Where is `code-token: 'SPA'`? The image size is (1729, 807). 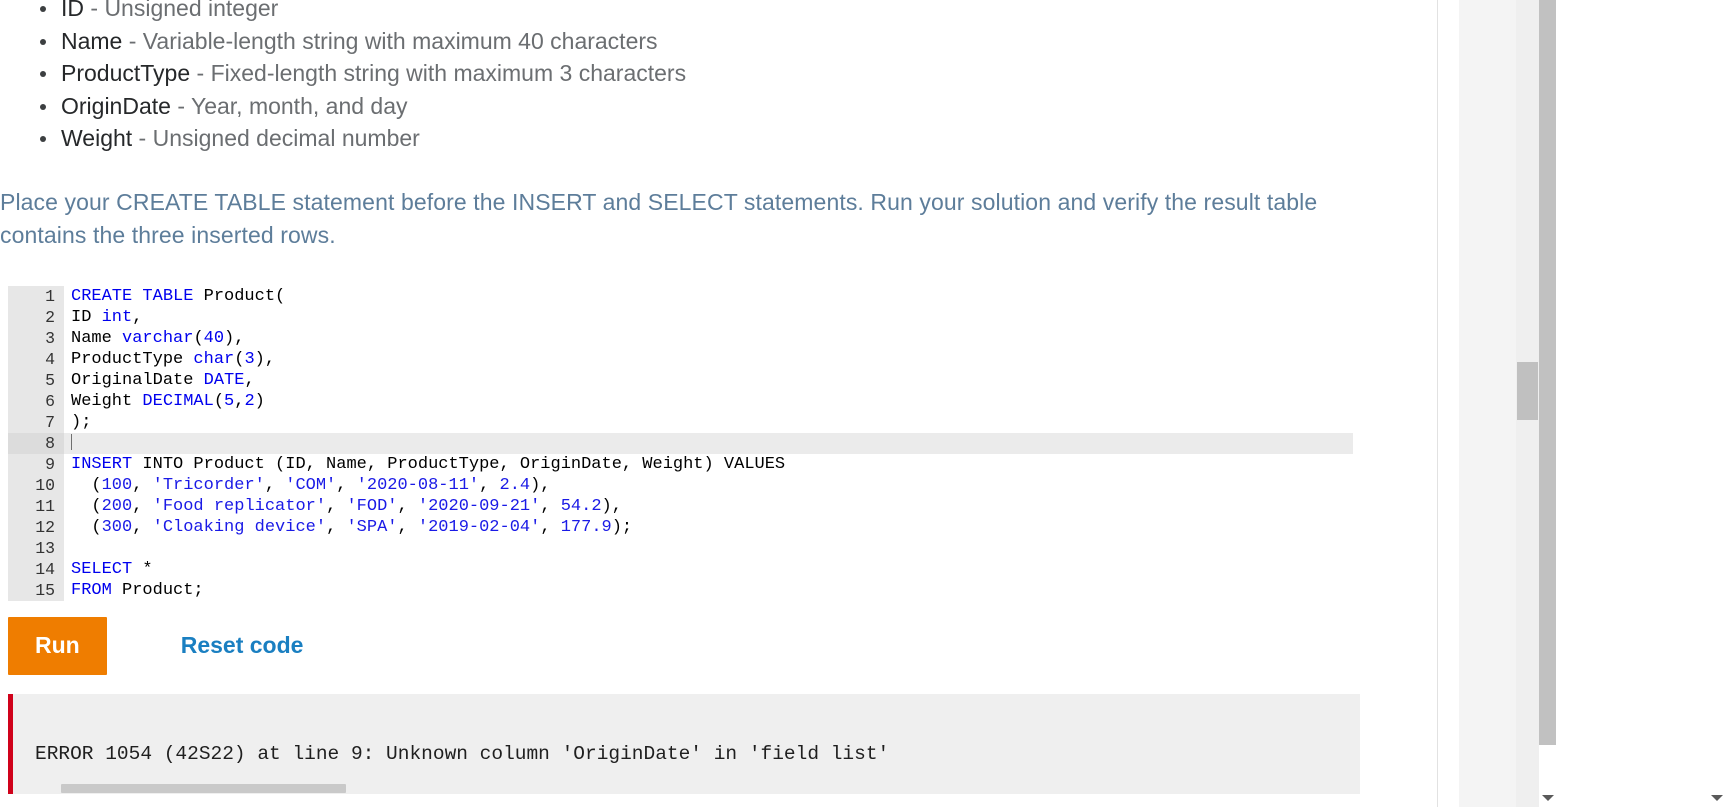 code-token: 'SPA' is located at coordinates (372, 527).